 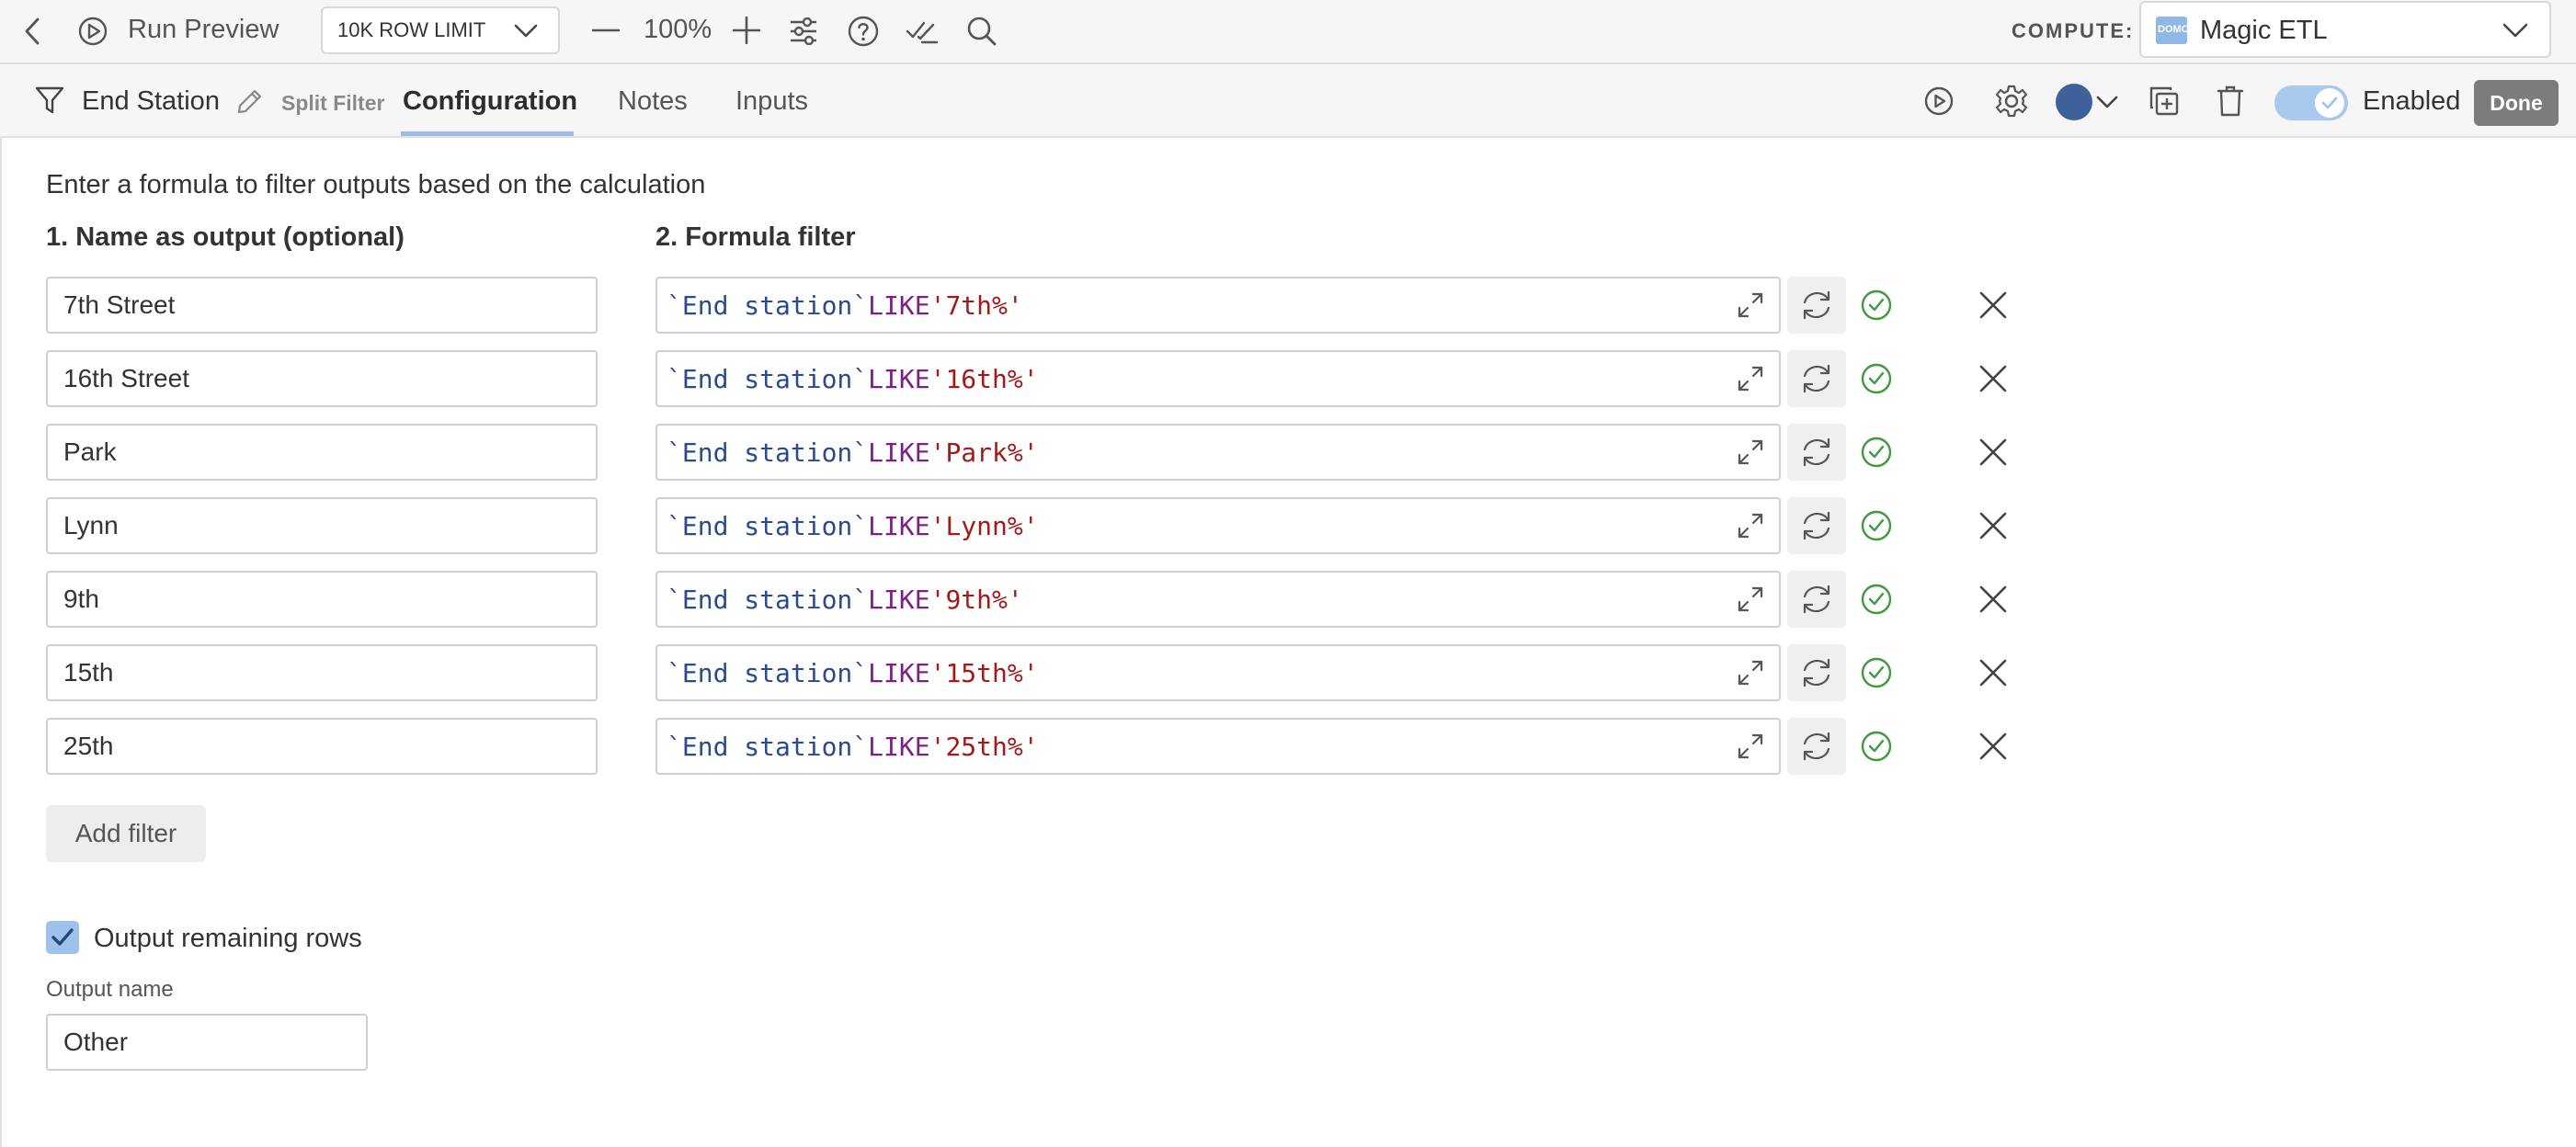 I want to click on color-swatch, so click(x=2074, y=102).